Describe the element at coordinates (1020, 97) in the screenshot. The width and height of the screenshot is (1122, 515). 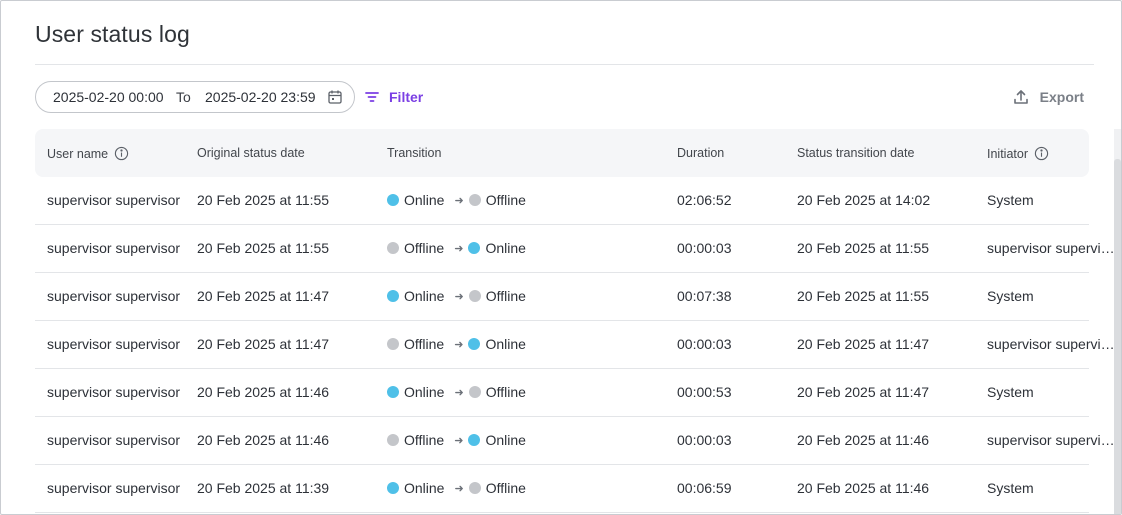
I see `upload-icon` at that location.